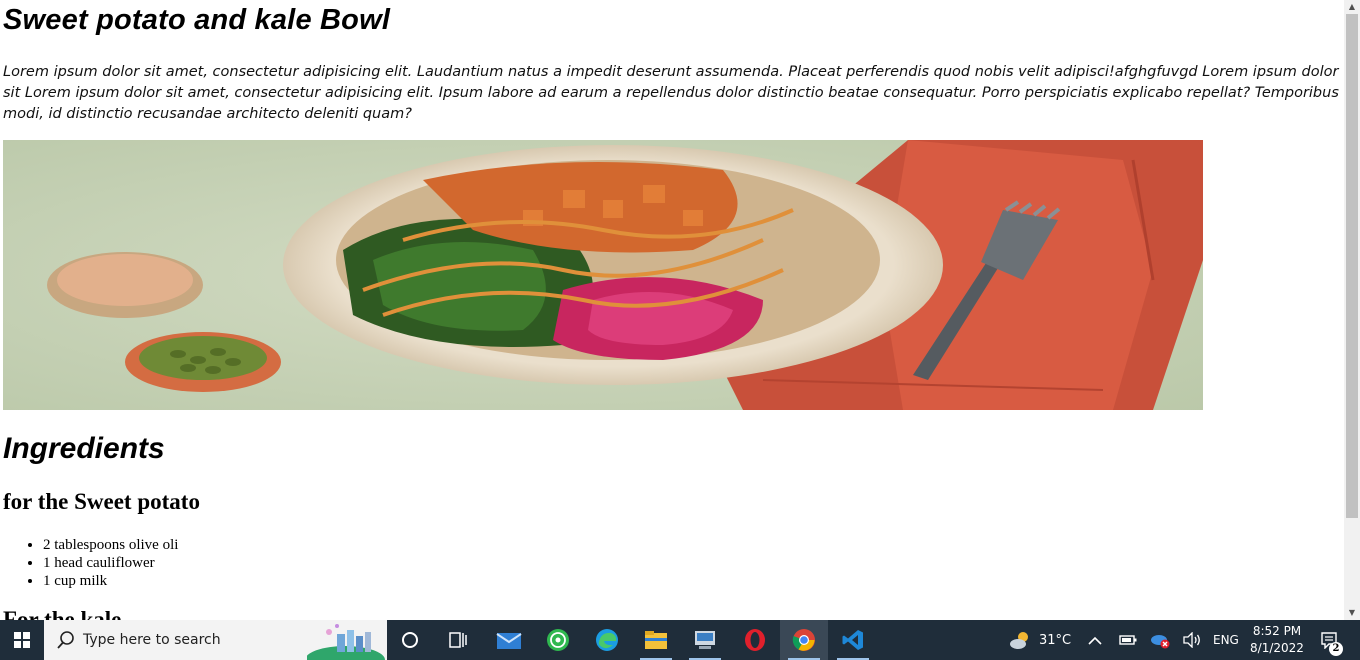 Image resolution: width=1360 pixels, height=660 pixels. I want to click on edge-icon, so click(607, 640).